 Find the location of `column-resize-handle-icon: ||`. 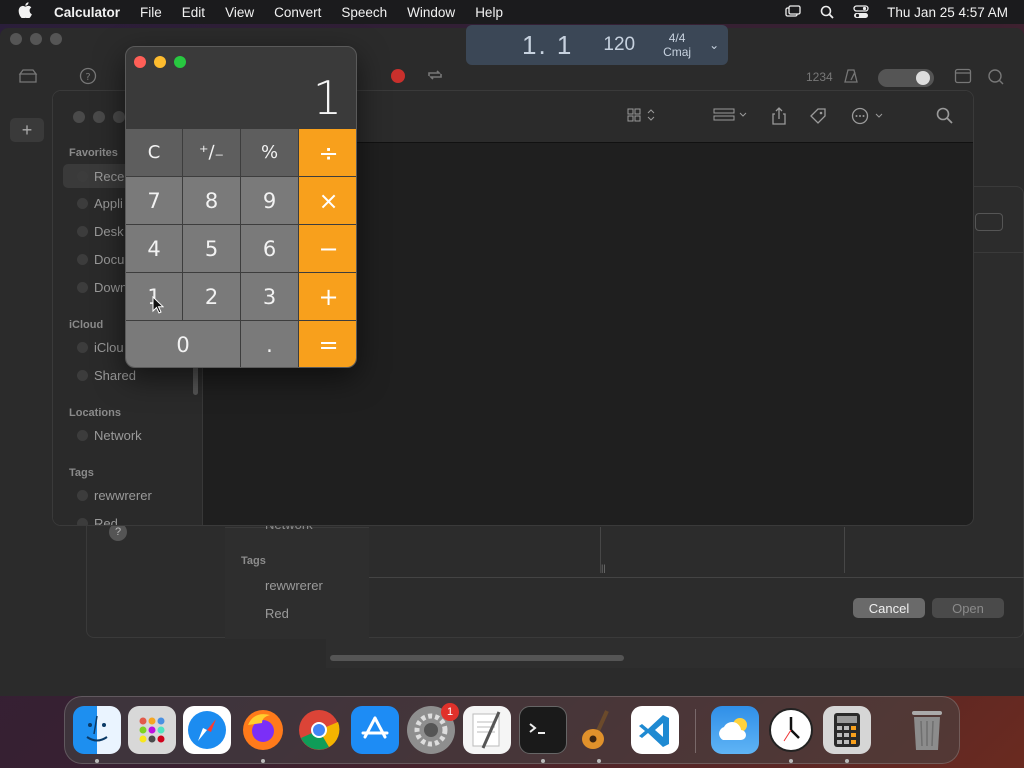

column-resize-handle-icon: || is located at coordinates (603, 568).